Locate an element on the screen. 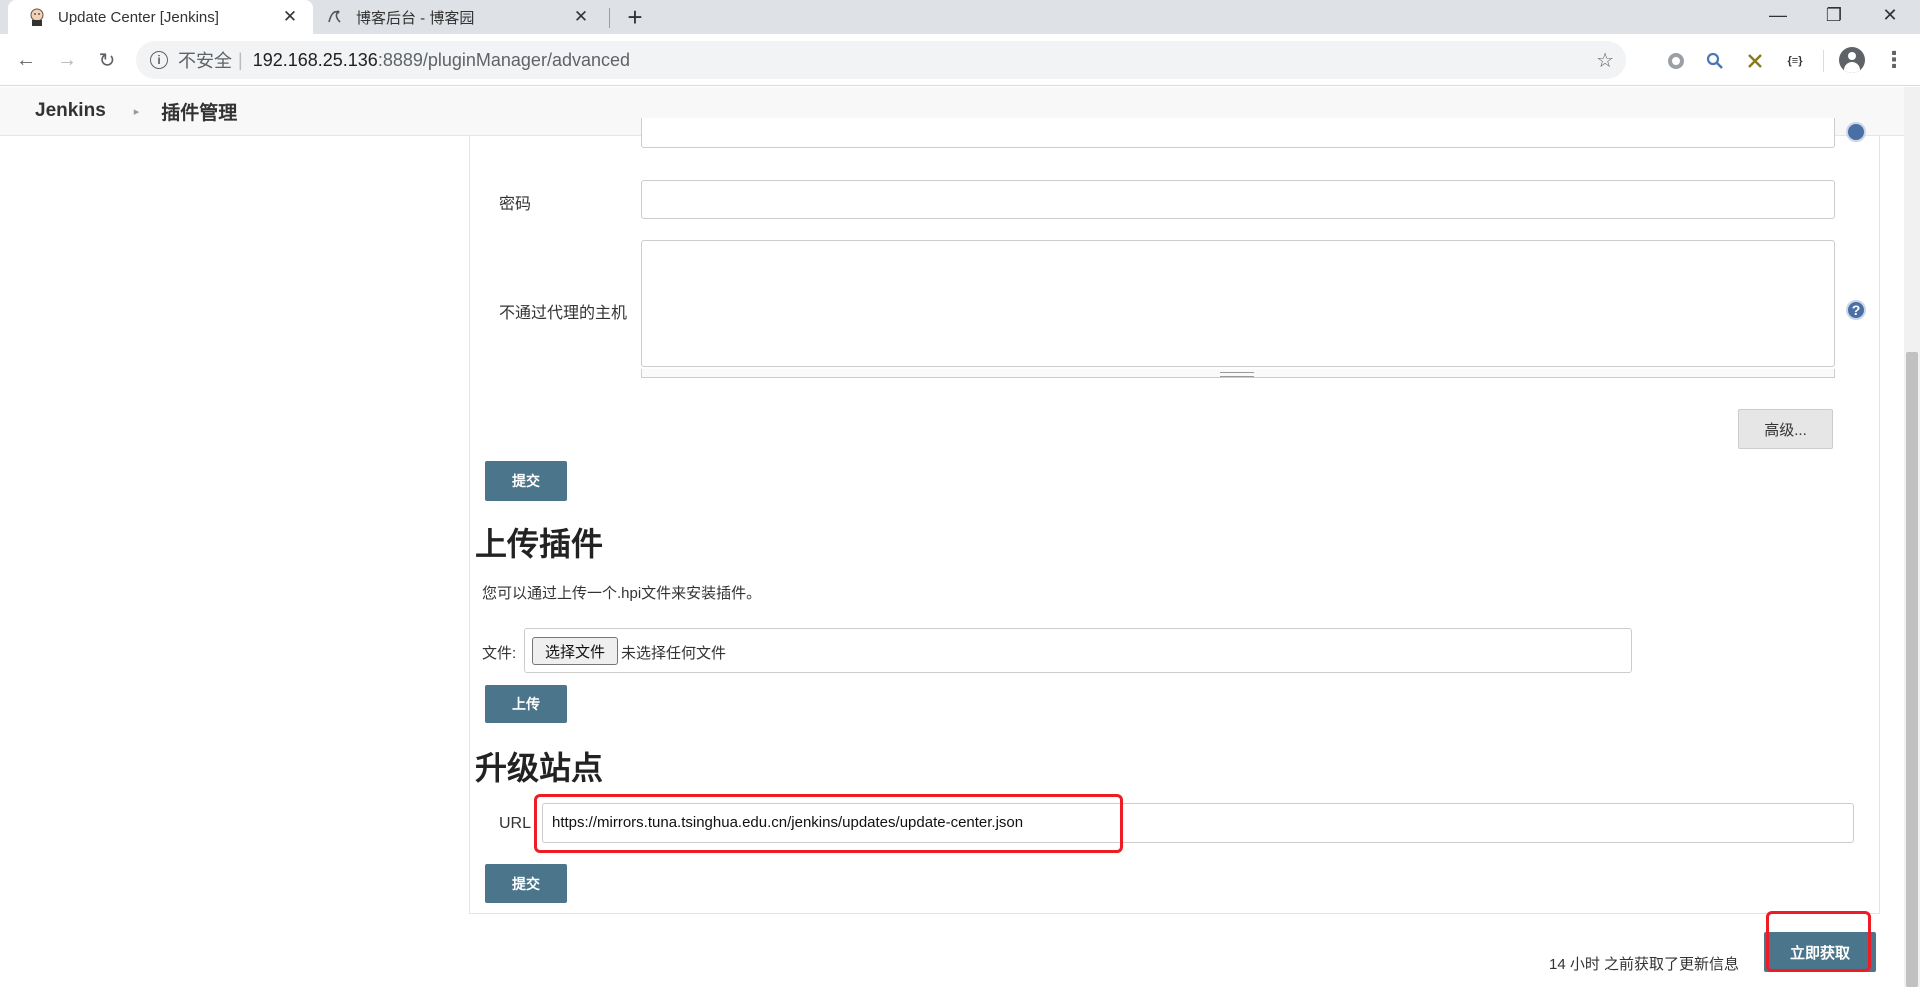 This screenshot has width=1920, height=987. jenkins-butler-icon is located at coordinates (37, 17).